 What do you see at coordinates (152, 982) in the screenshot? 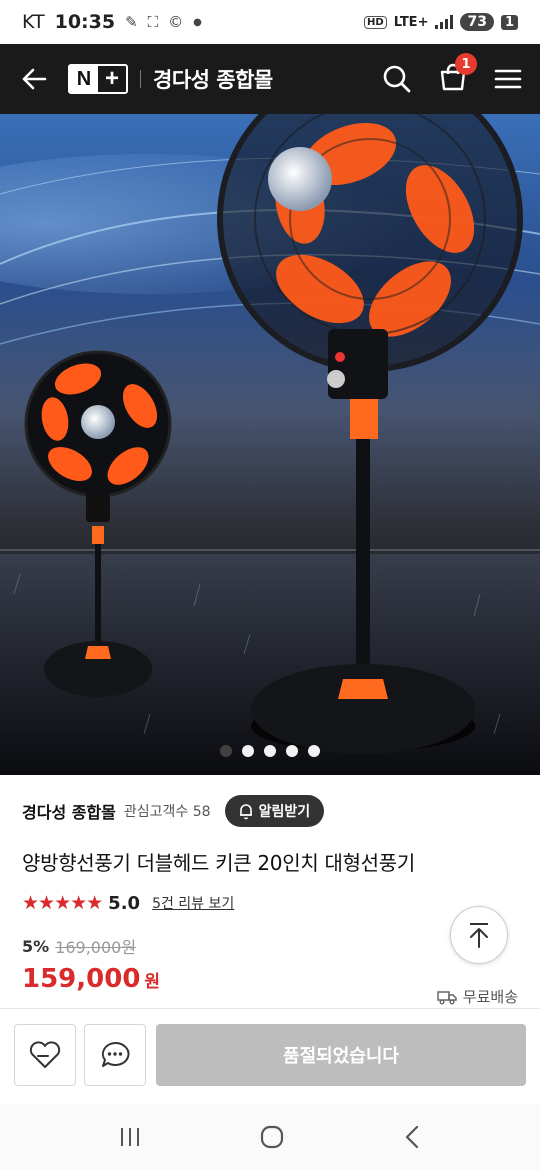
I see `currency-unit: 원` at bounding box center [152, 982].